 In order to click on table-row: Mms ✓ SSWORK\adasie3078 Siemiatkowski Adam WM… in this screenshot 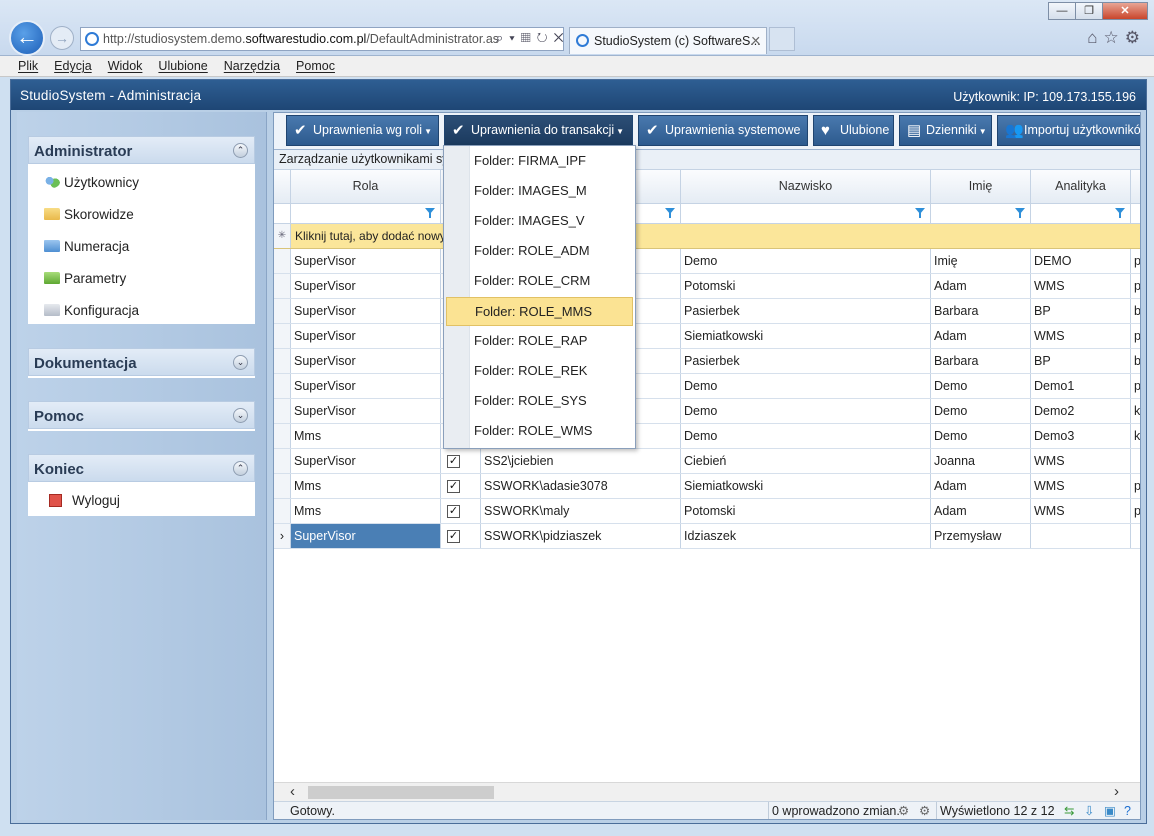, I will do `click(707, 486)`.